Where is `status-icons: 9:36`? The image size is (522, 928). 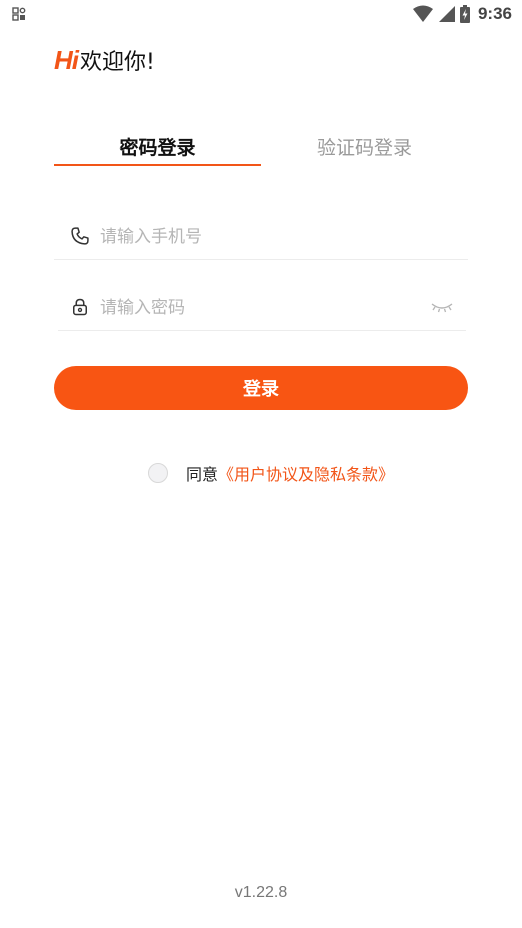
status-icons: 9:36 is located at coordinates (462, 14).